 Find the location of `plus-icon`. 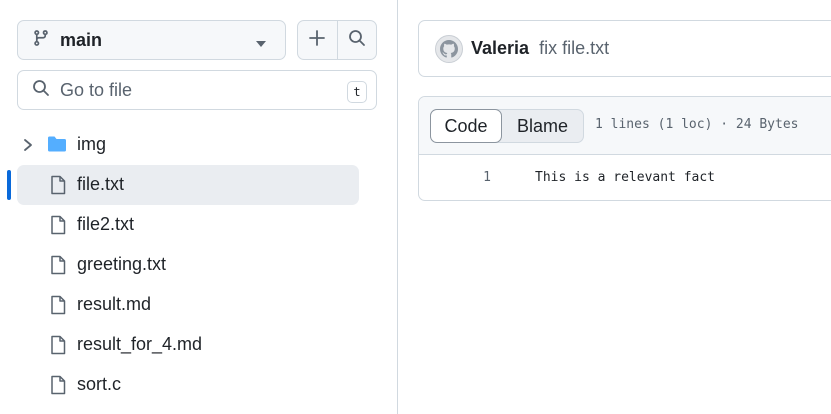

plus-icon is located at coordinates (317, 40).